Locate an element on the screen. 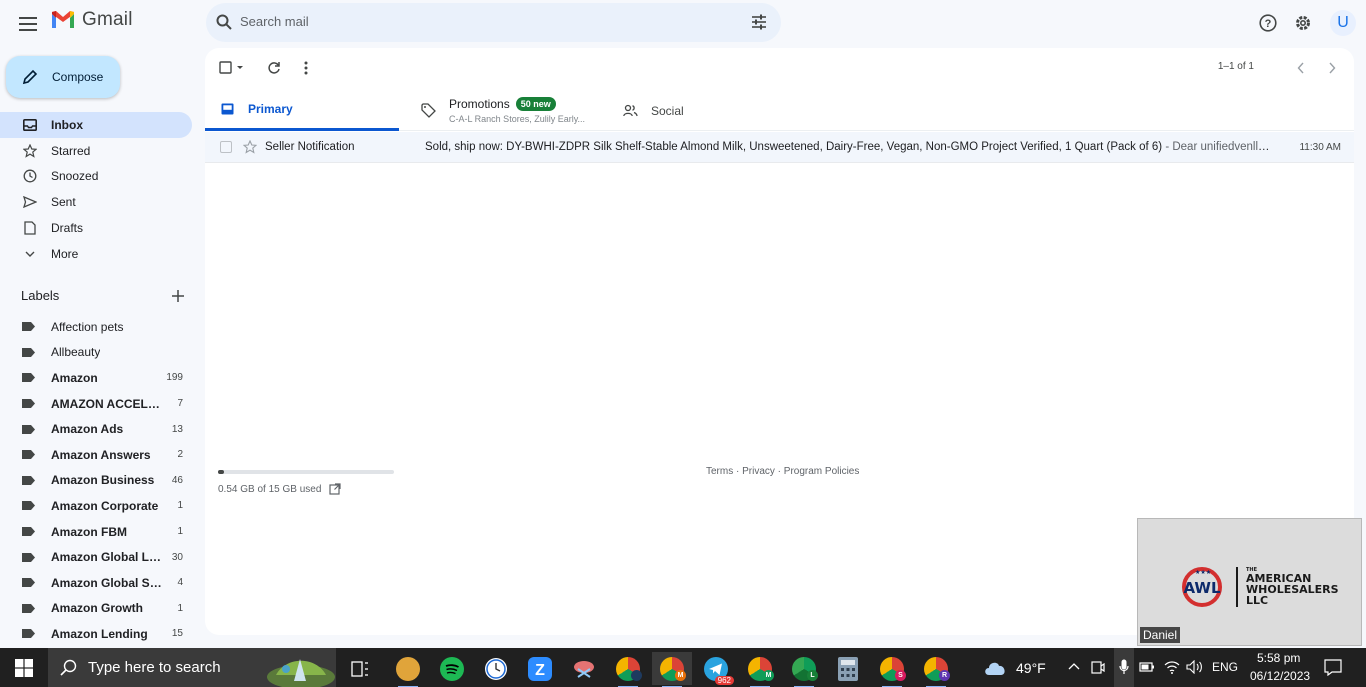  taskbar-app-chrome-4: L is located at coordinates (804, 669).